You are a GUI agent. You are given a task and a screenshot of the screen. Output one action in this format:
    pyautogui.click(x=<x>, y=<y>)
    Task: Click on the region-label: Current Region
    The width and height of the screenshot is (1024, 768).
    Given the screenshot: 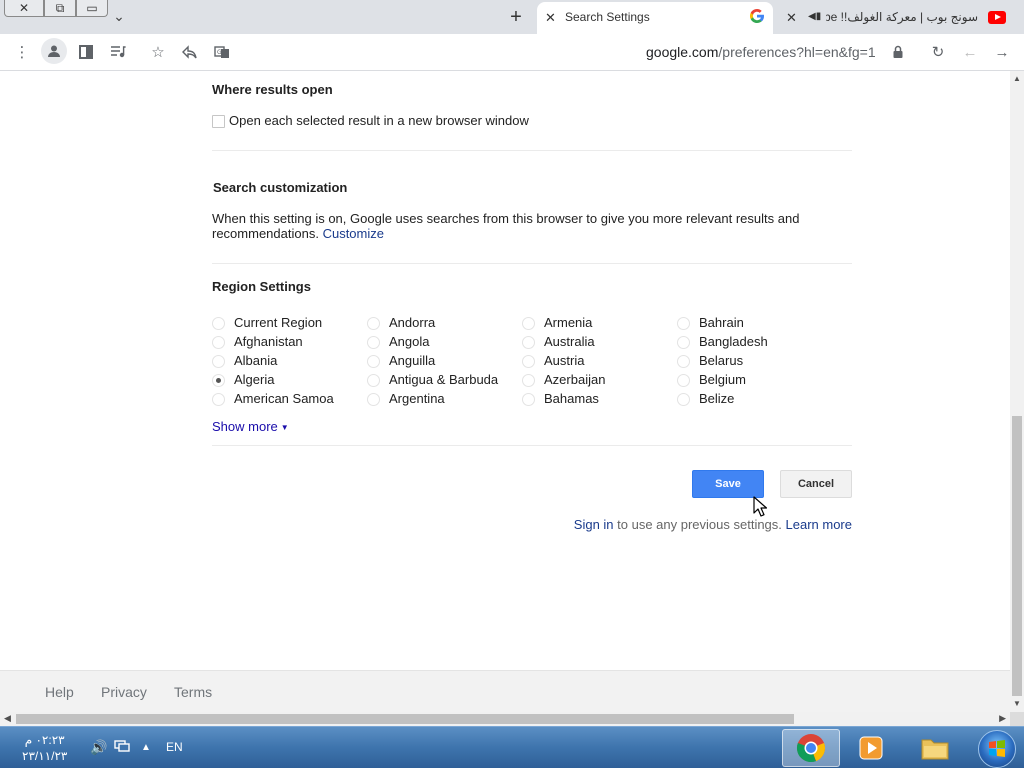 What is the action you would take?
    pyautogui.click(x=278, y=322)
    